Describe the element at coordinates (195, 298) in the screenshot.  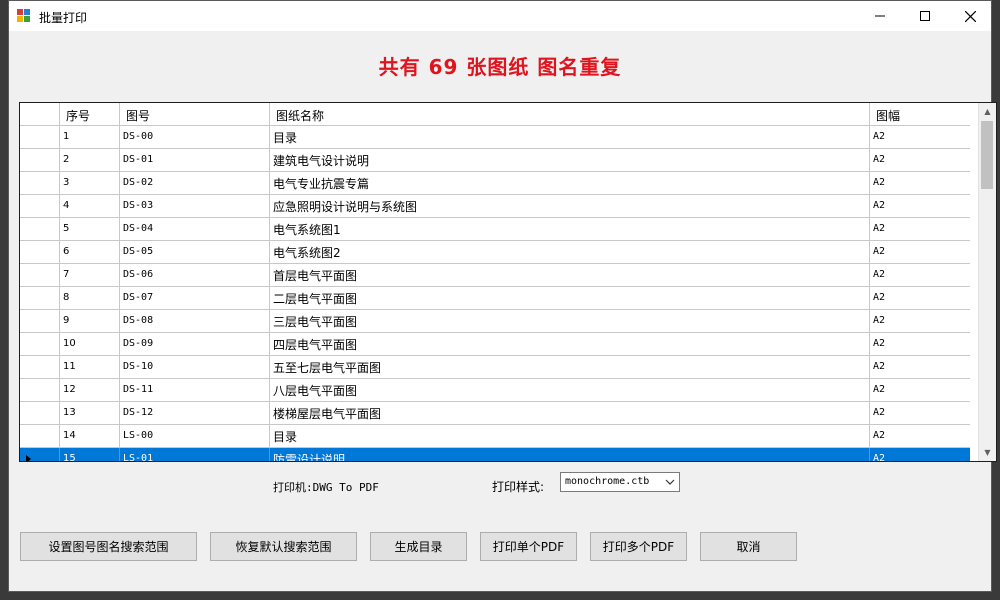
I see `cell-code: DS-07` at that location.